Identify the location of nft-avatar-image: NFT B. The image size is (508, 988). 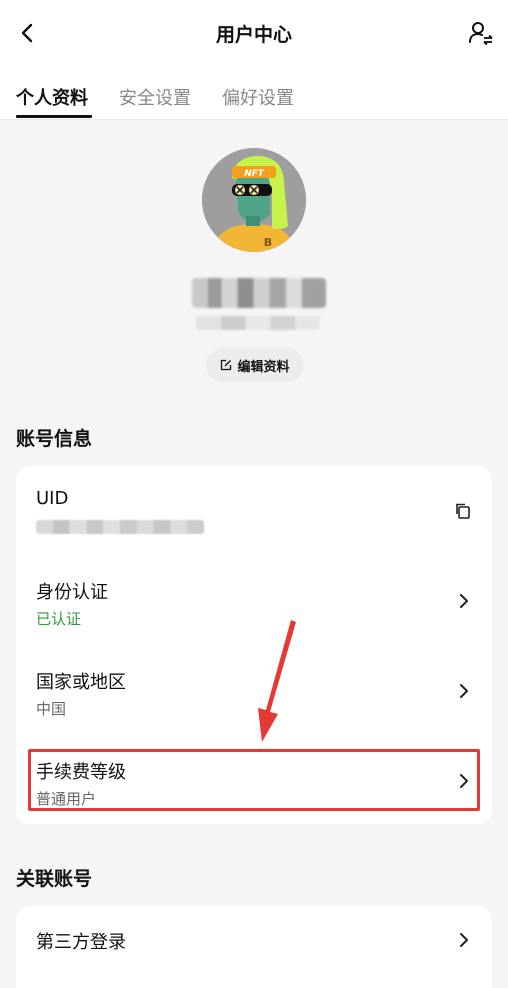
(254, 200).